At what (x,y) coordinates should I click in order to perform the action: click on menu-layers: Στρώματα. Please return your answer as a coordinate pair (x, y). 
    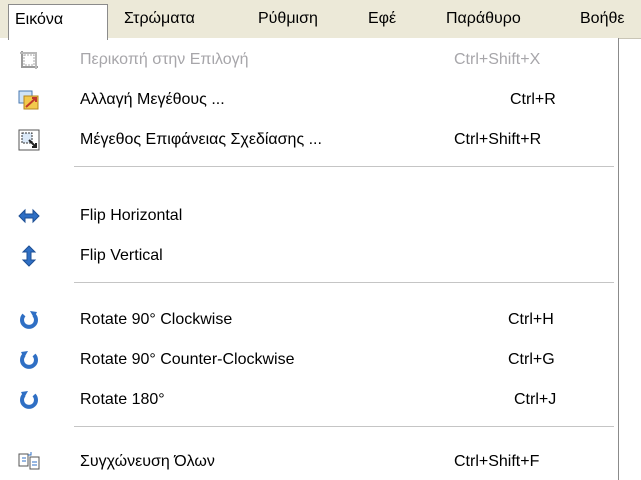
    Looking at the image, I should click on (159, 19).